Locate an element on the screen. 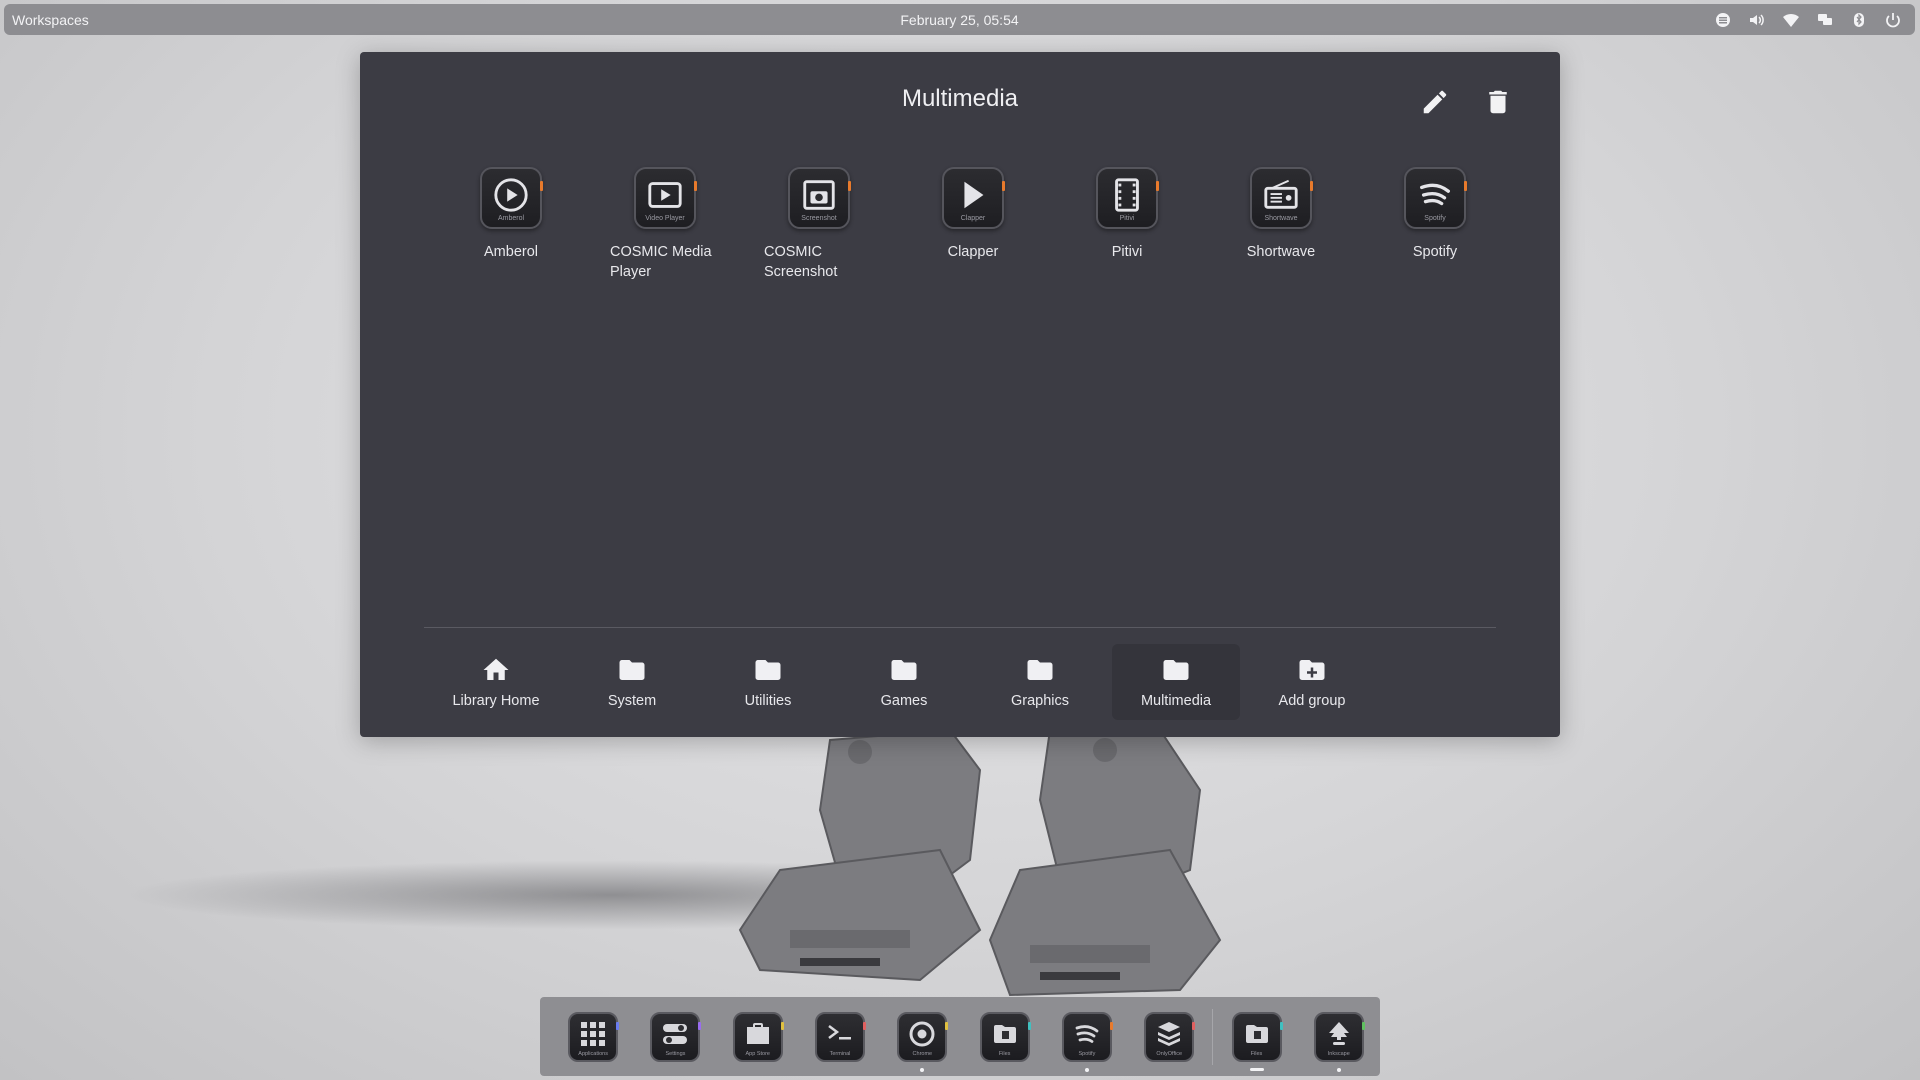 This screenshot has height=1080, width=1920. add-group-button: Add group is located at coordinates (1312, 682).